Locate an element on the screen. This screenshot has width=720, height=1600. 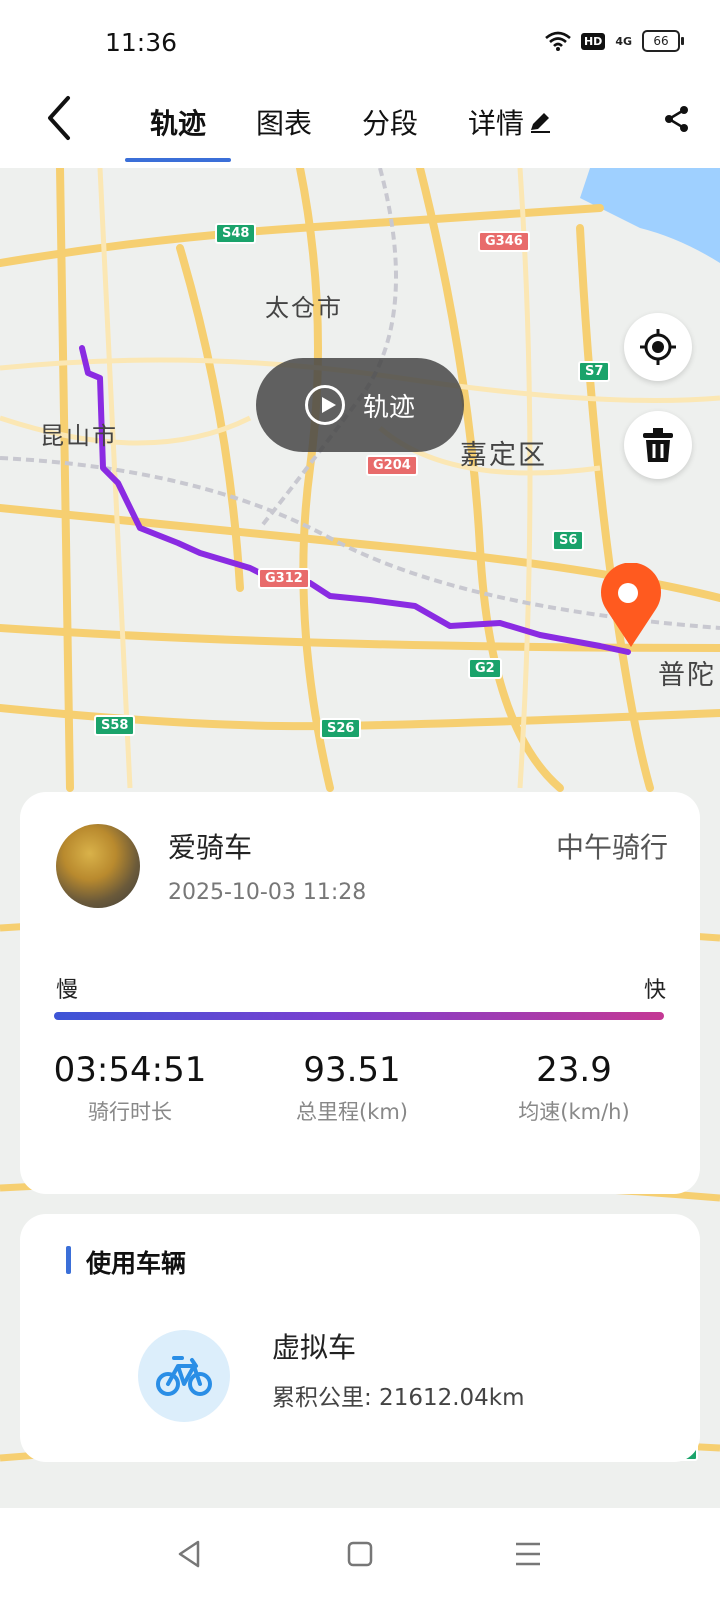
road-tag: G204 is located at coordinates (392, 465).